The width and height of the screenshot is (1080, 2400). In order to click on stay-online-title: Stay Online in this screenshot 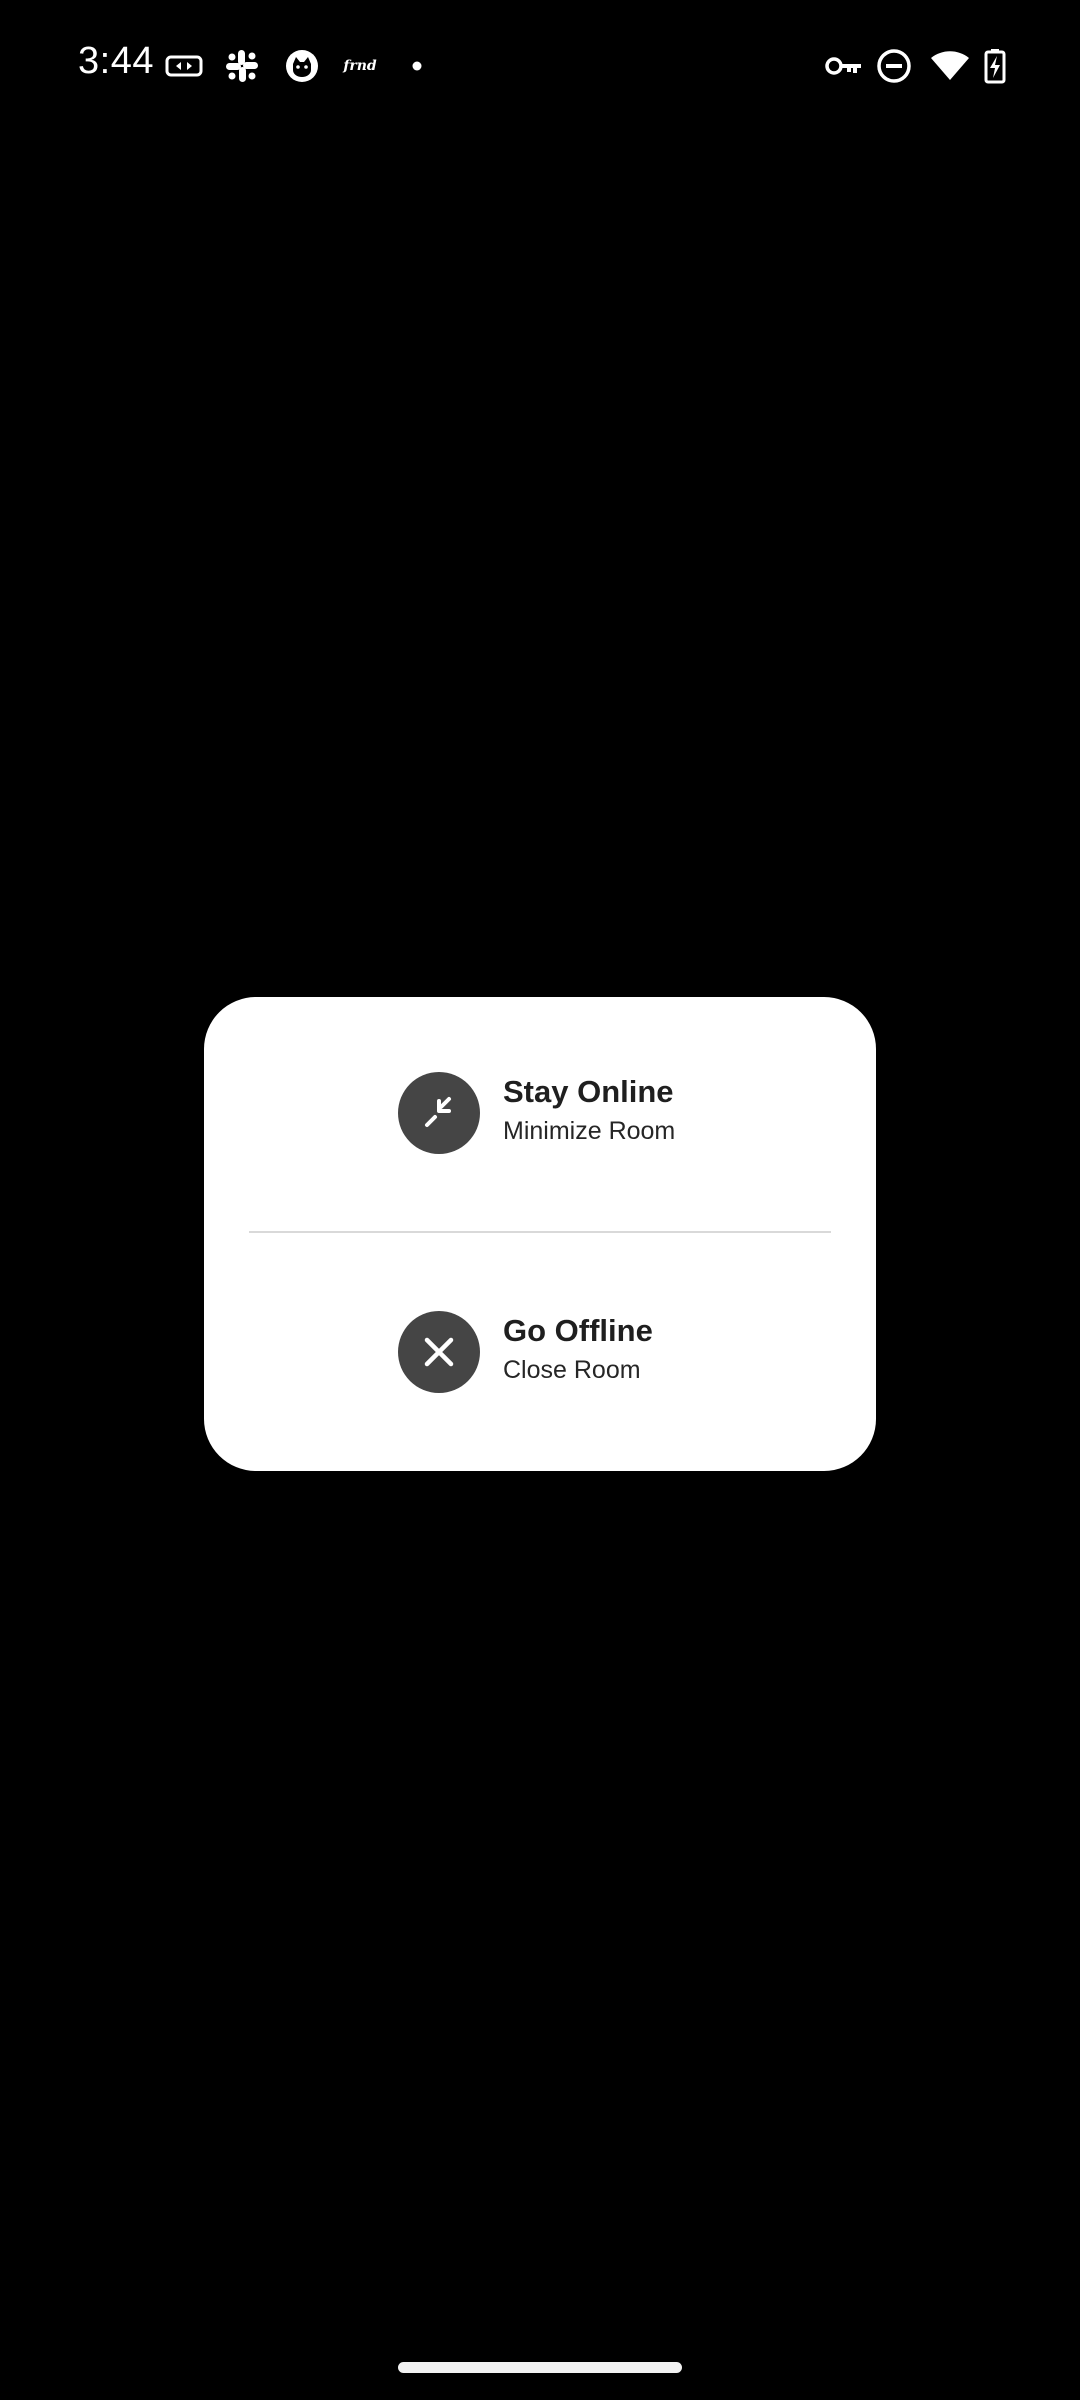, I will do `click(588, 1091)`.